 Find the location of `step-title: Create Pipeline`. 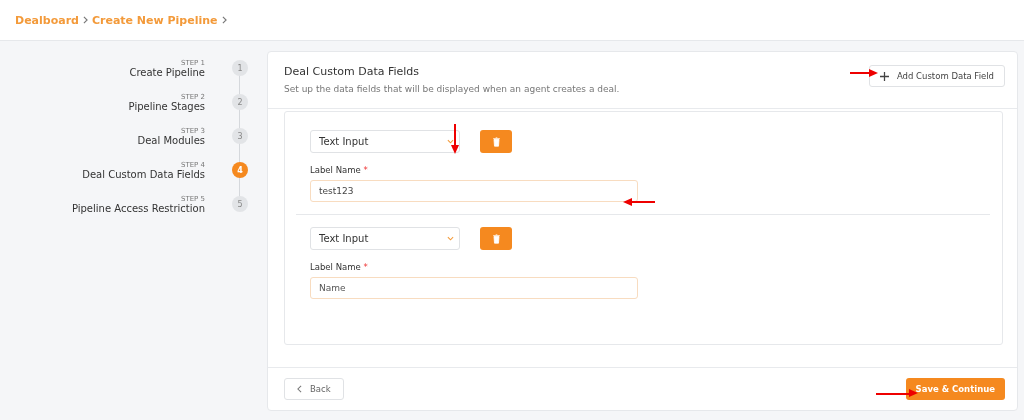

step-title: Create Pipeline is located at coordinates (167, 72).